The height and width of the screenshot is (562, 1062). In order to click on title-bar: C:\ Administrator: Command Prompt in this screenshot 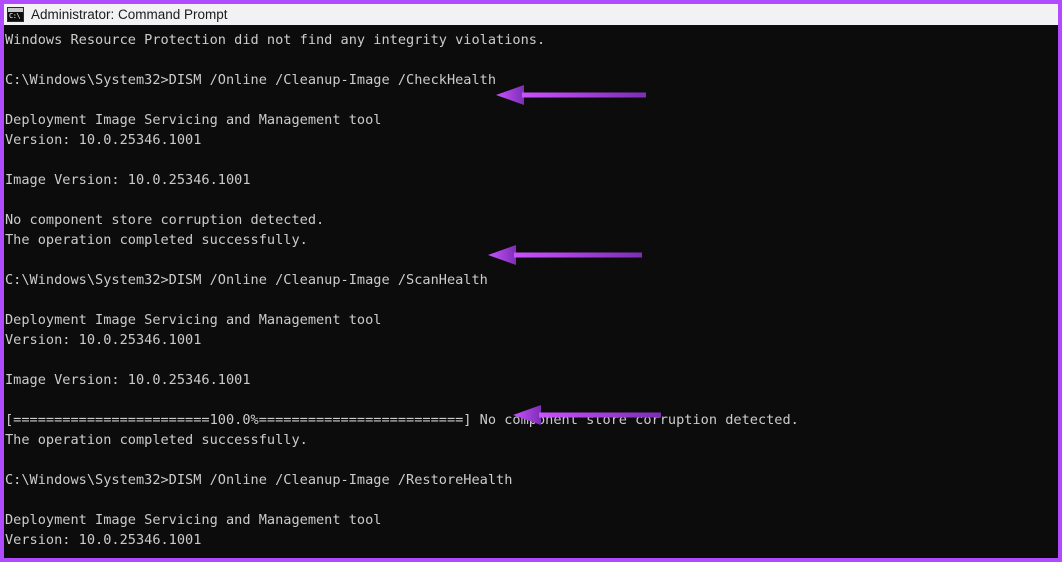, I will do `click(531, 12)`.